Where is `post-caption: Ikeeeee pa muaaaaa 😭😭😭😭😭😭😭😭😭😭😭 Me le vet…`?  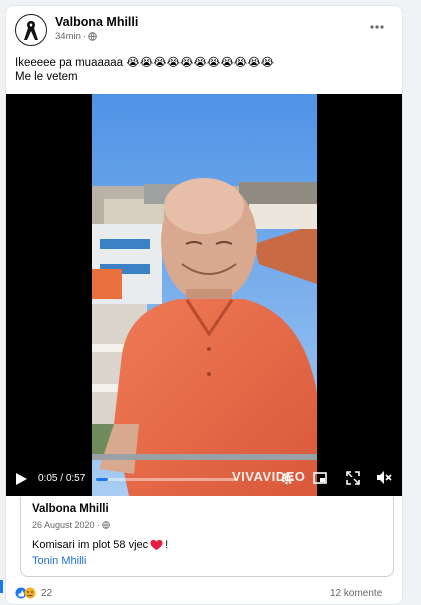
post-caption: Ikeeeee pa muaaaaa 😭😭😭😭😭😭😭😭😭😭😭 Me le vet… is located at coordinates (144, 70).